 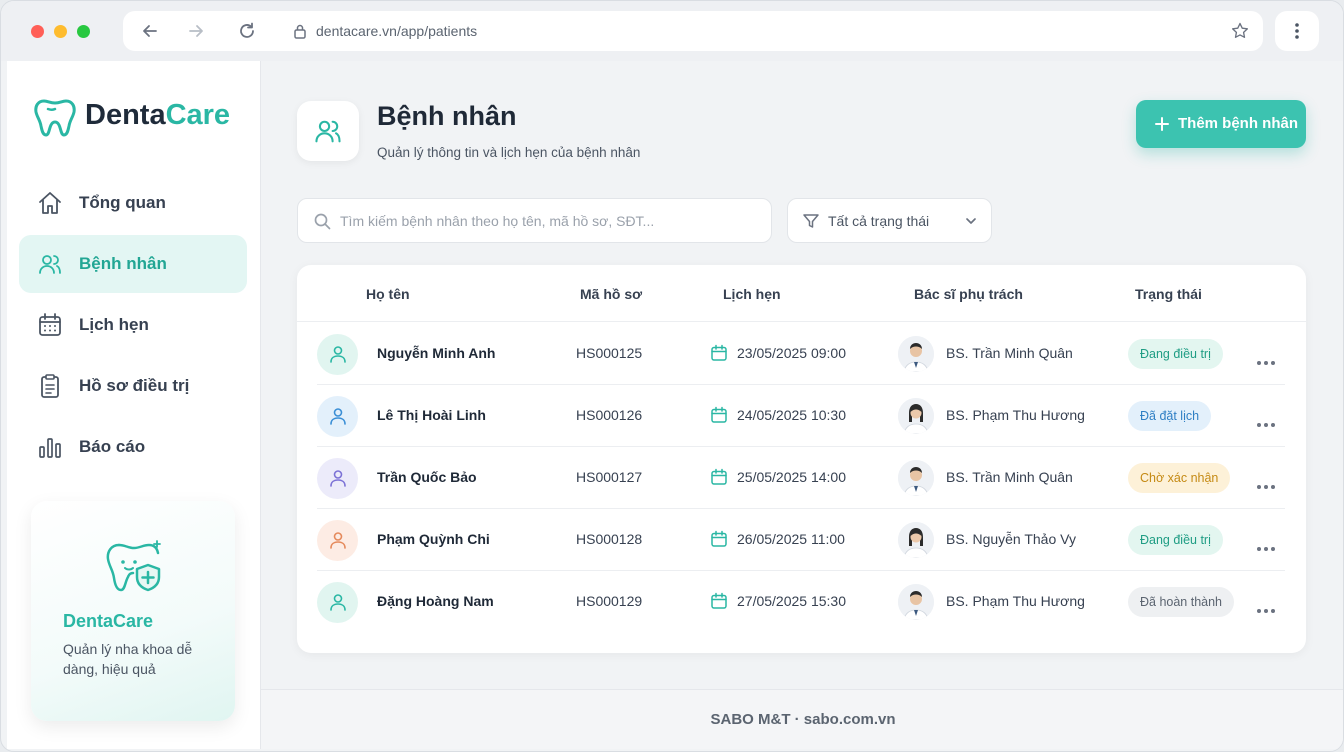 What do you see at coordinates (1170, 416) in the screenshot?
I see `status-badge: Đã đặt lịch` at bounding box center [1170, 416].